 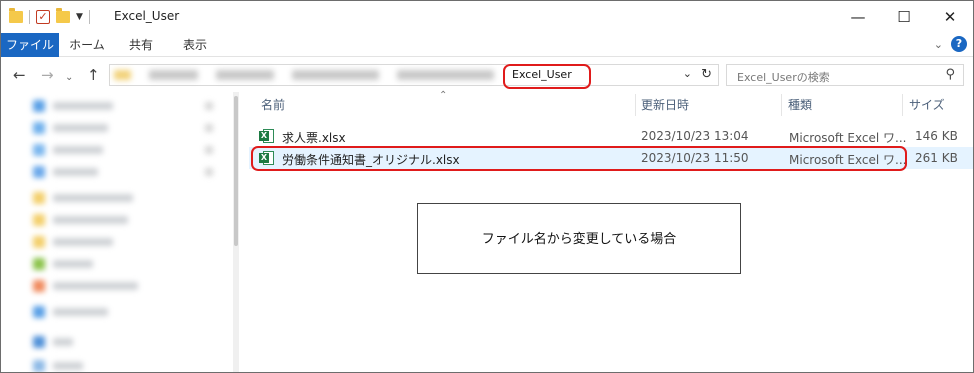 I want to click on file-name: 求人票.xlsx, so click(x=314, y=138).